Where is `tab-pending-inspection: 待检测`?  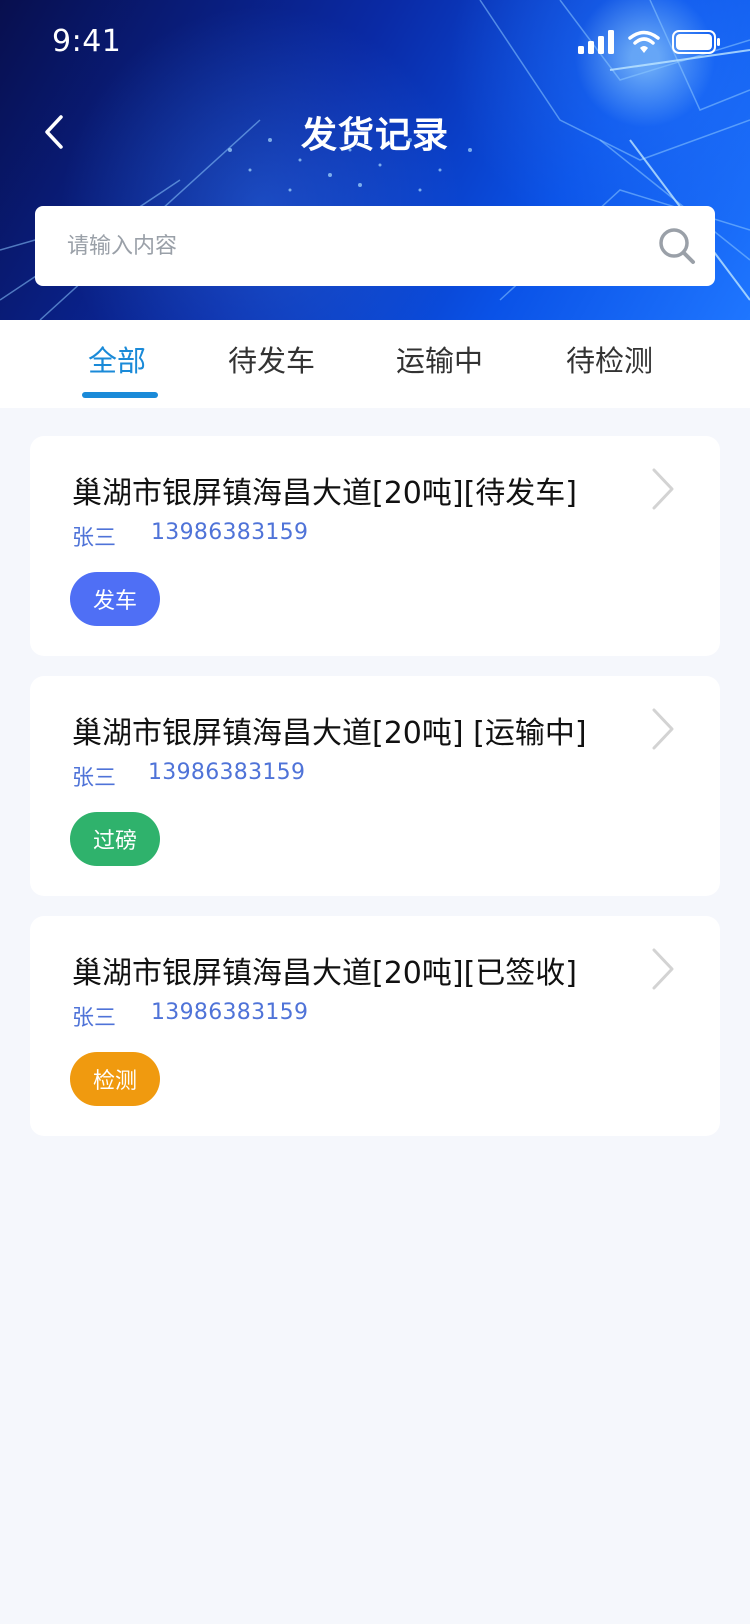 tab-pending-inspection: 待检测 is located at coordinates (609, 363).